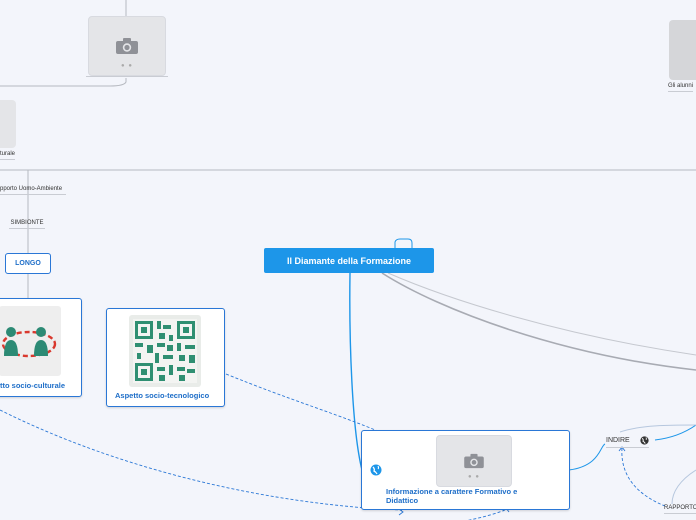  Describe the element at coordinates (33, 385) in the screenshot. I see `node-title-socio-culturale: tto socio-culturale` at that location.